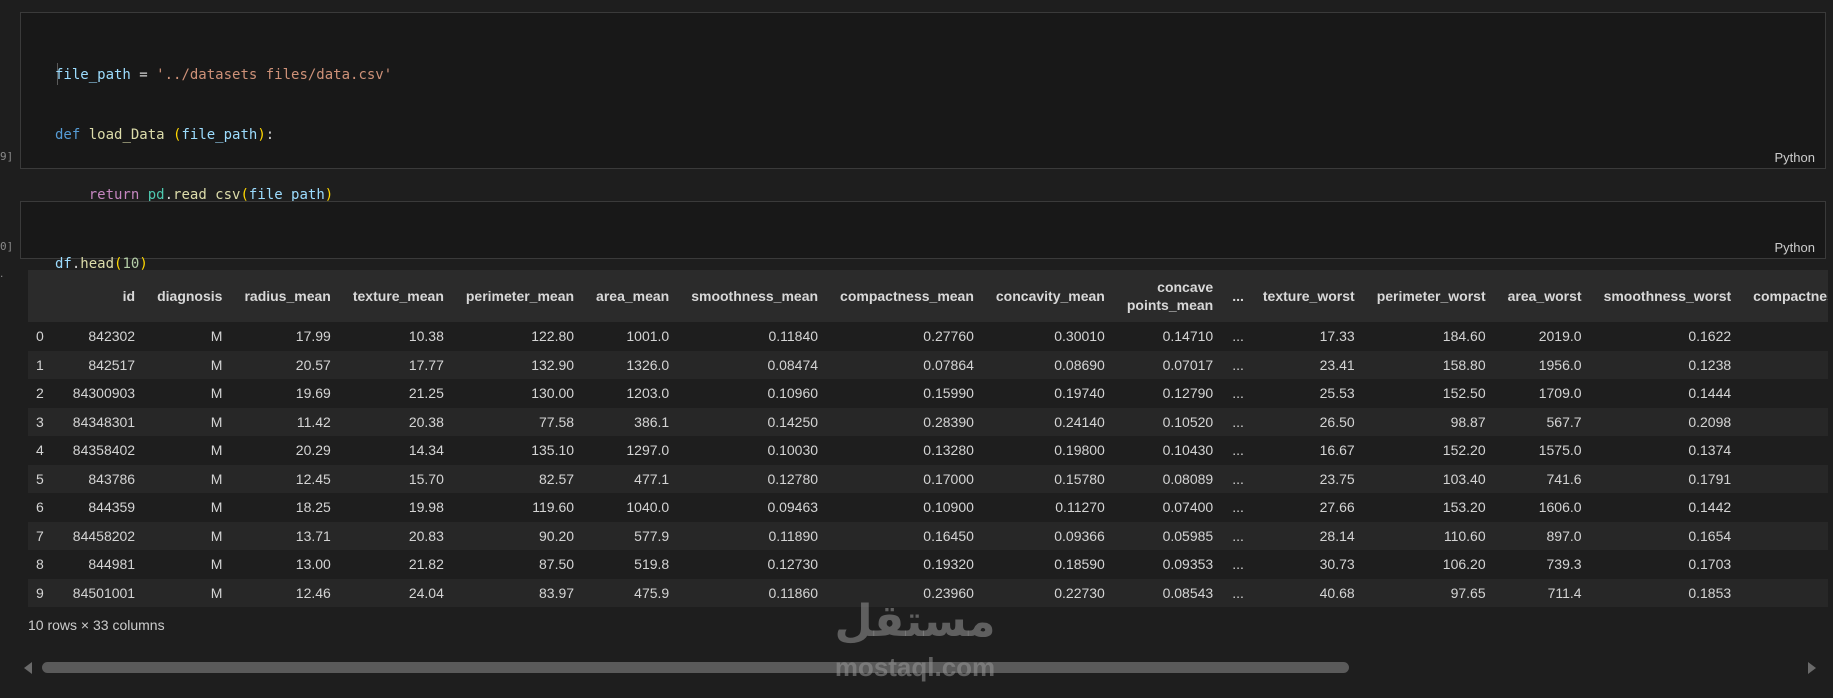 The width and height of the screenshot is (1833, 698). Describe the element at coordinates (557, 421) in the screenshot. I see `table-cell: 77.58` at that location.